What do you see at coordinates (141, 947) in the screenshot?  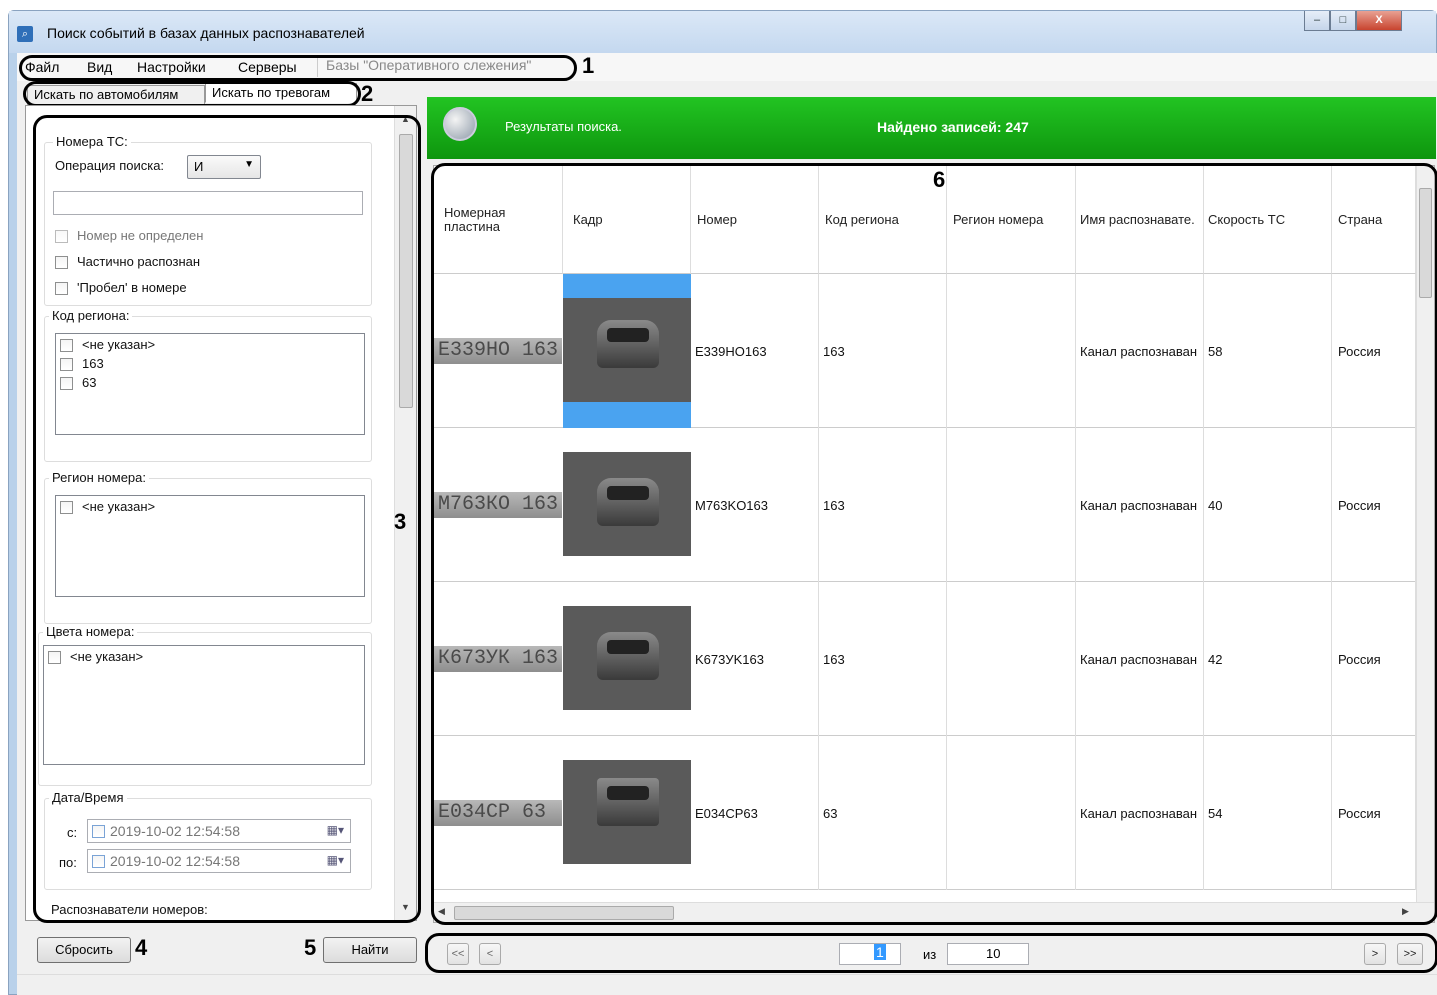 I see `callout-4: 4` at bounding box center [141, 947].